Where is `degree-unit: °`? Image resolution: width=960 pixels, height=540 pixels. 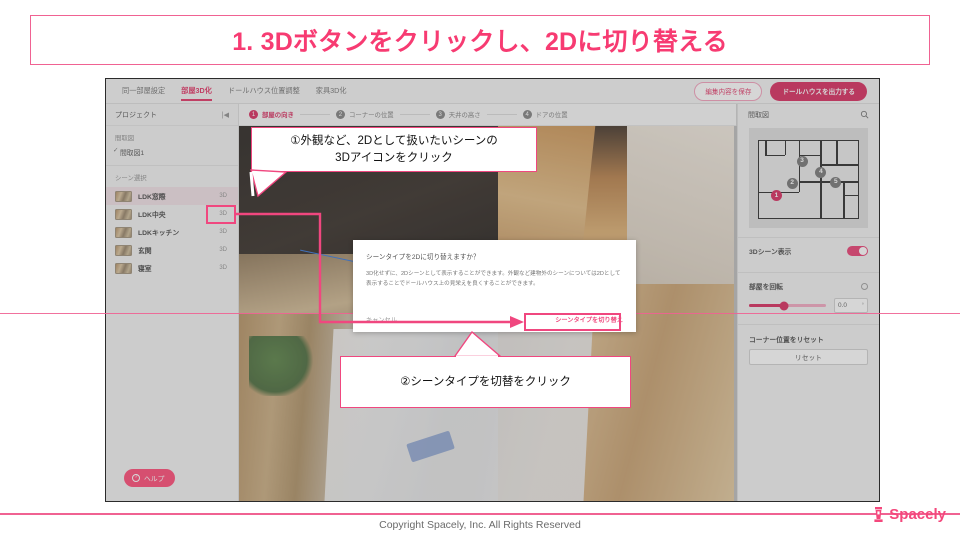 degree-unit: ° is located at coordinates (862, 305).